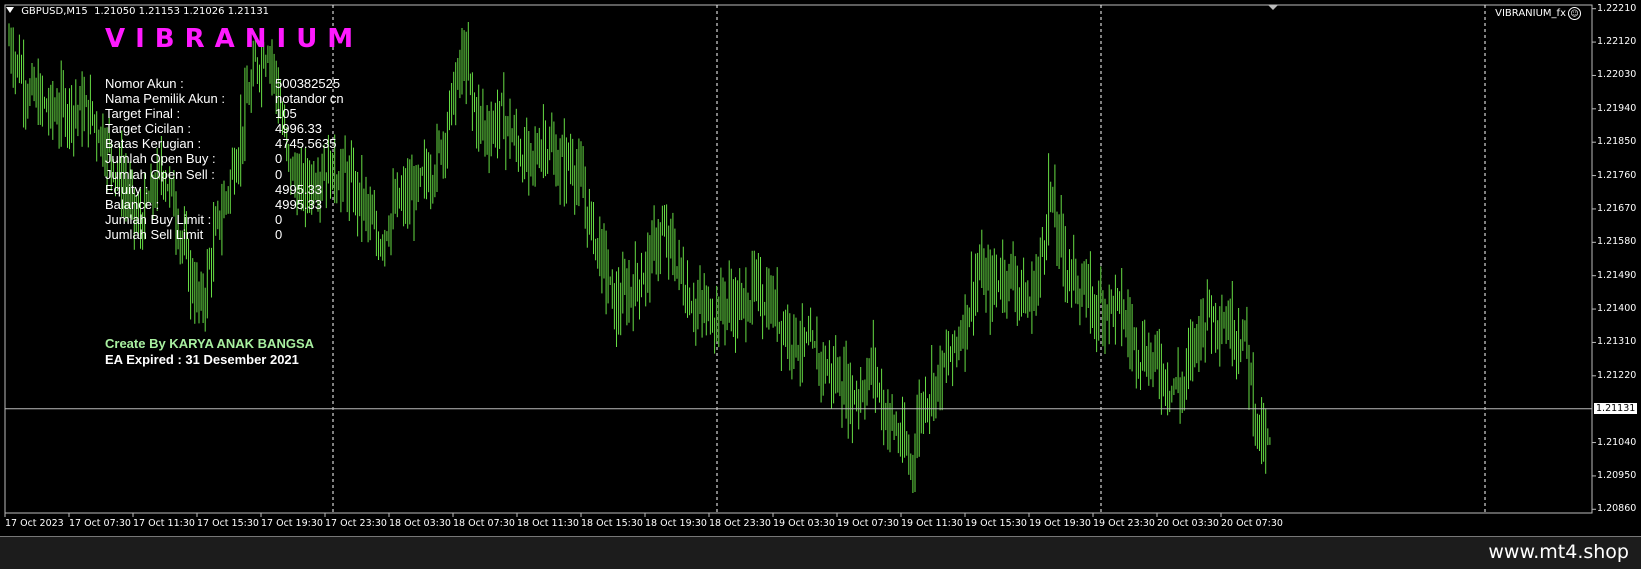  I want to click on info-label: Jumlah Open Buy :, so click(160, 159).